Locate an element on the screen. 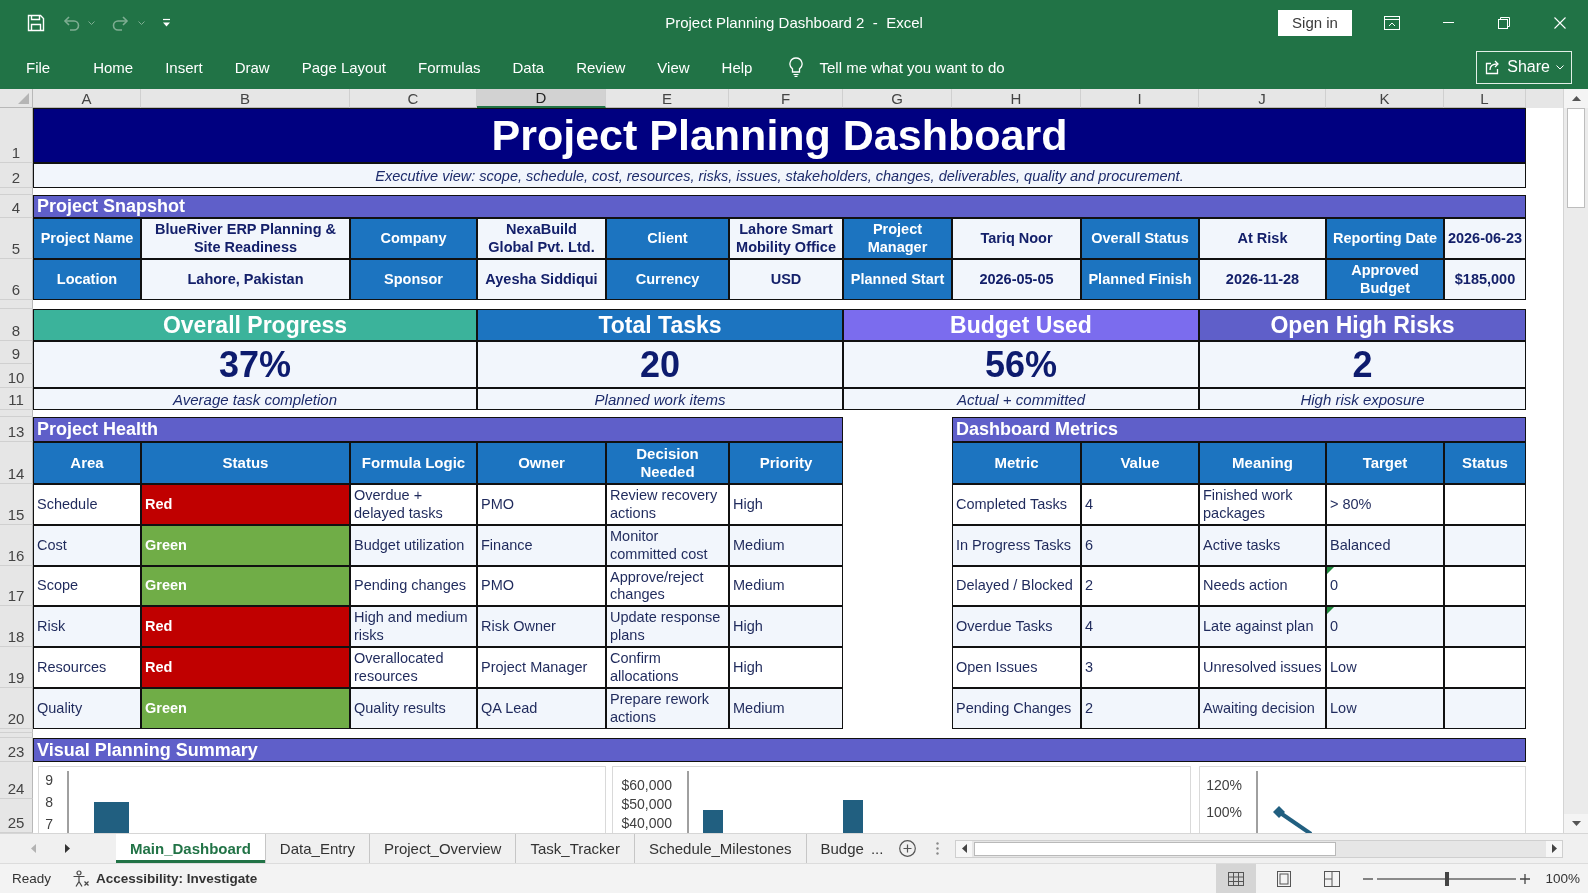  table-cell: Approve/reject changes is located at coordinates (667, 586).